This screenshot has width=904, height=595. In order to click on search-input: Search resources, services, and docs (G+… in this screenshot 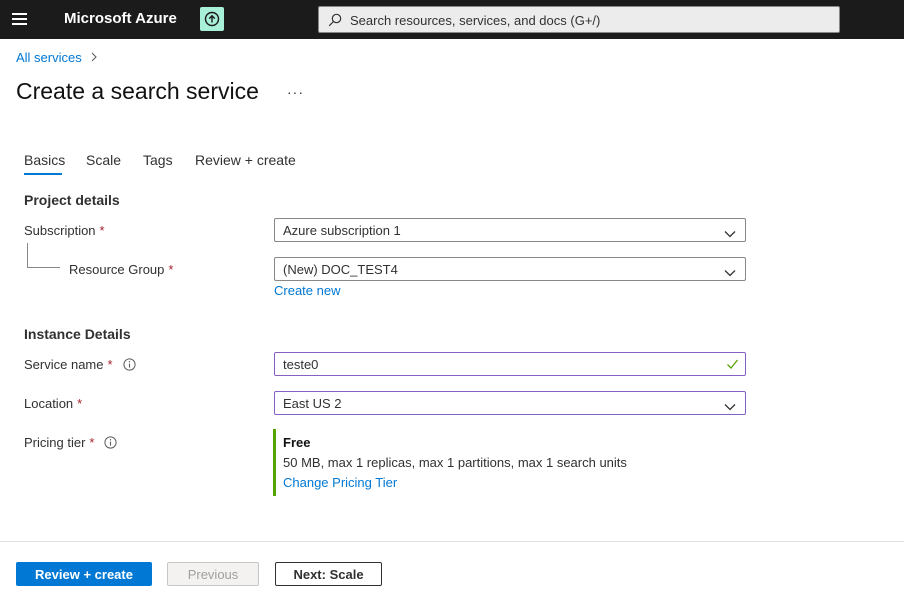, I will do `click(579, 19)`.